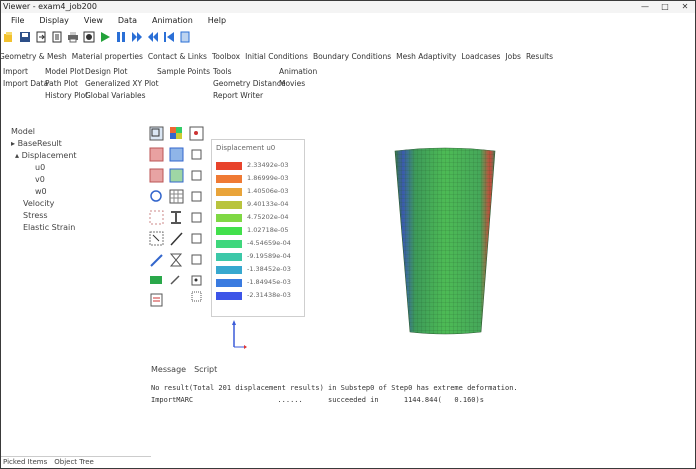  What do you see at coordinates (258, 244) in the screenshot?
I see `legend-row: -4.54659e-04` at bounding box center [258, 244].